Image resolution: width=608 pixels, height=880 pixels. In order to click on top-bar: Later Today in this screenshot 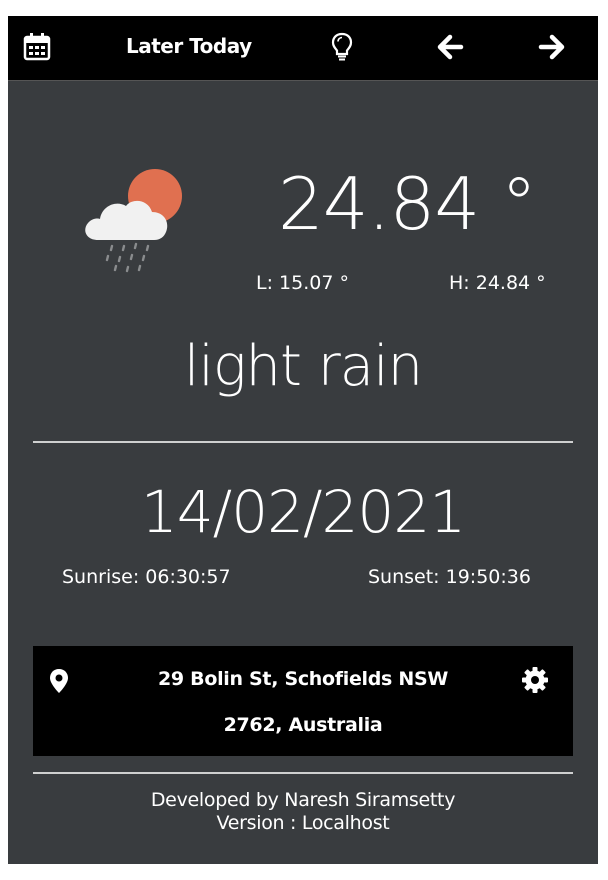, I will do `click(303, 48)`.